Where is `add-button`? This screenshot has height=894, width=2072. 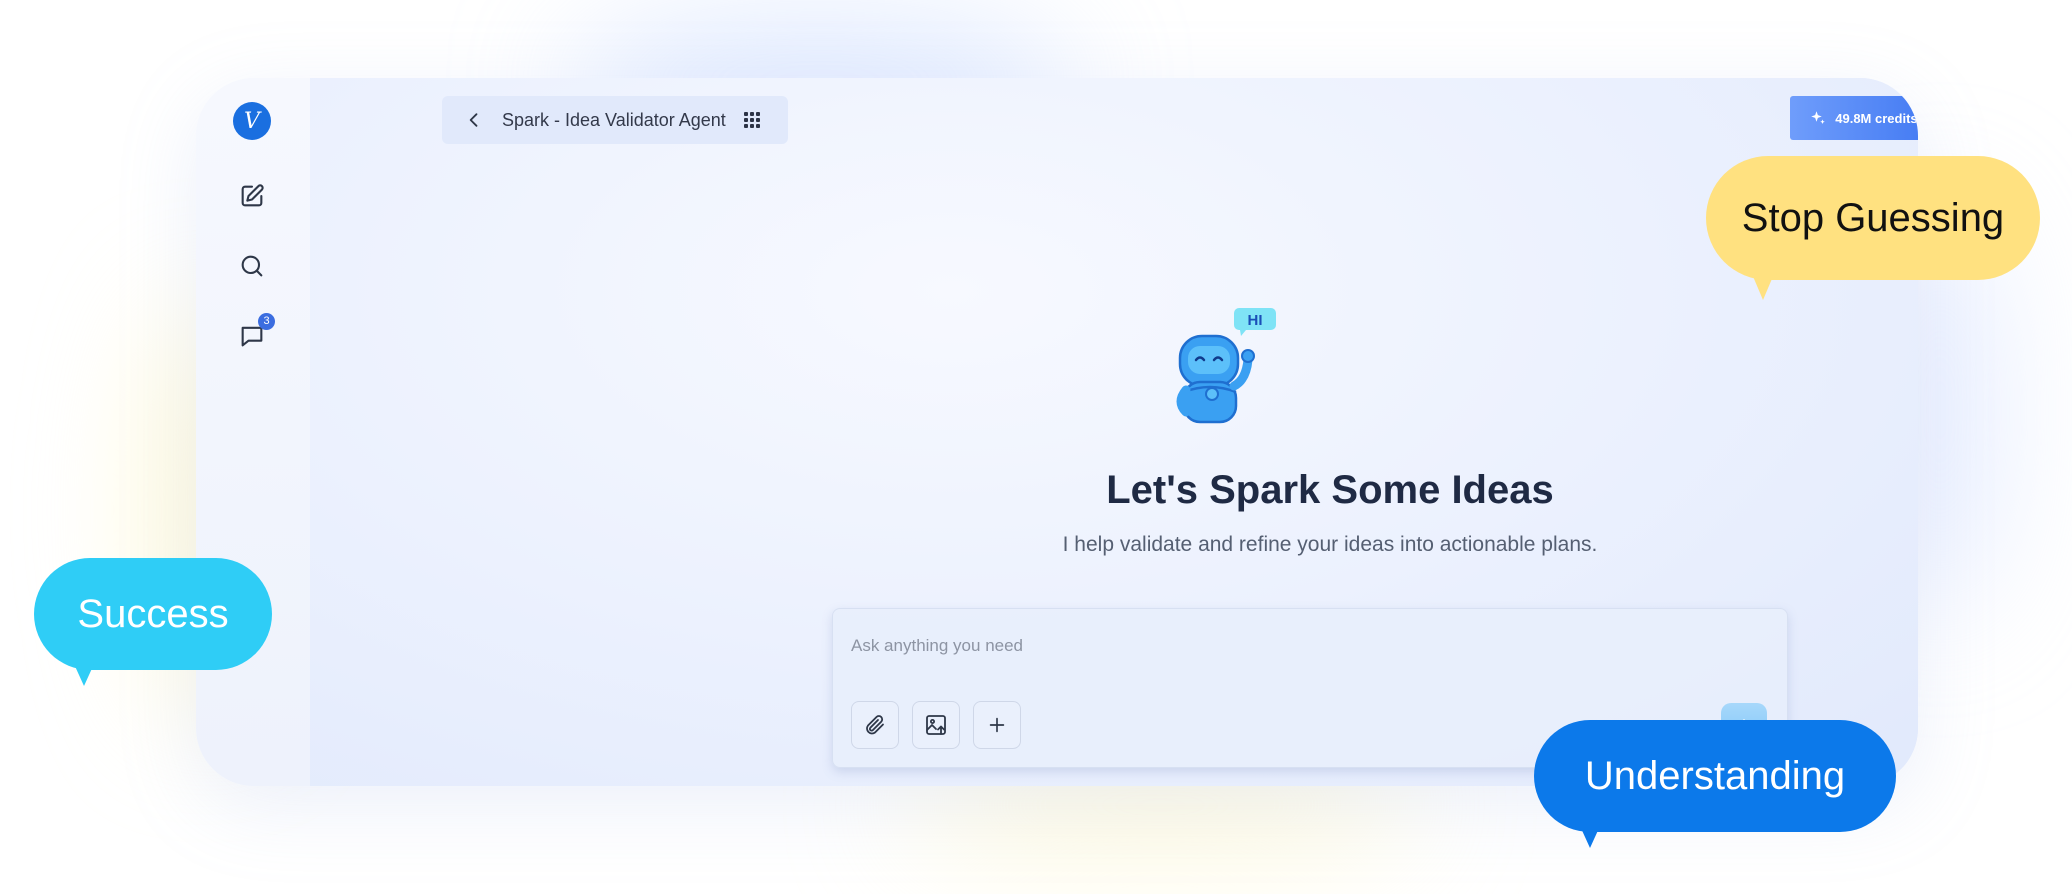 add-button is located at coordinates (997, 725).